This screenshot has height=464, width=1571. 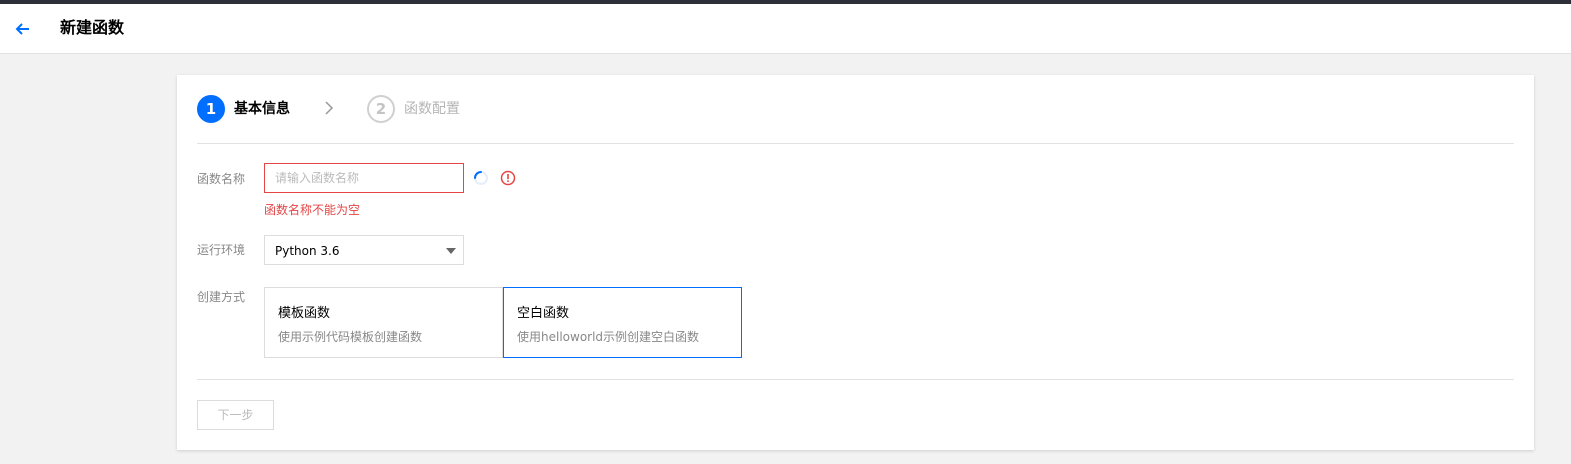 What do you see at coordinates (329, 108) in the screenshot?
I see `chevron-right-icon` at bounding box center [329, 108].